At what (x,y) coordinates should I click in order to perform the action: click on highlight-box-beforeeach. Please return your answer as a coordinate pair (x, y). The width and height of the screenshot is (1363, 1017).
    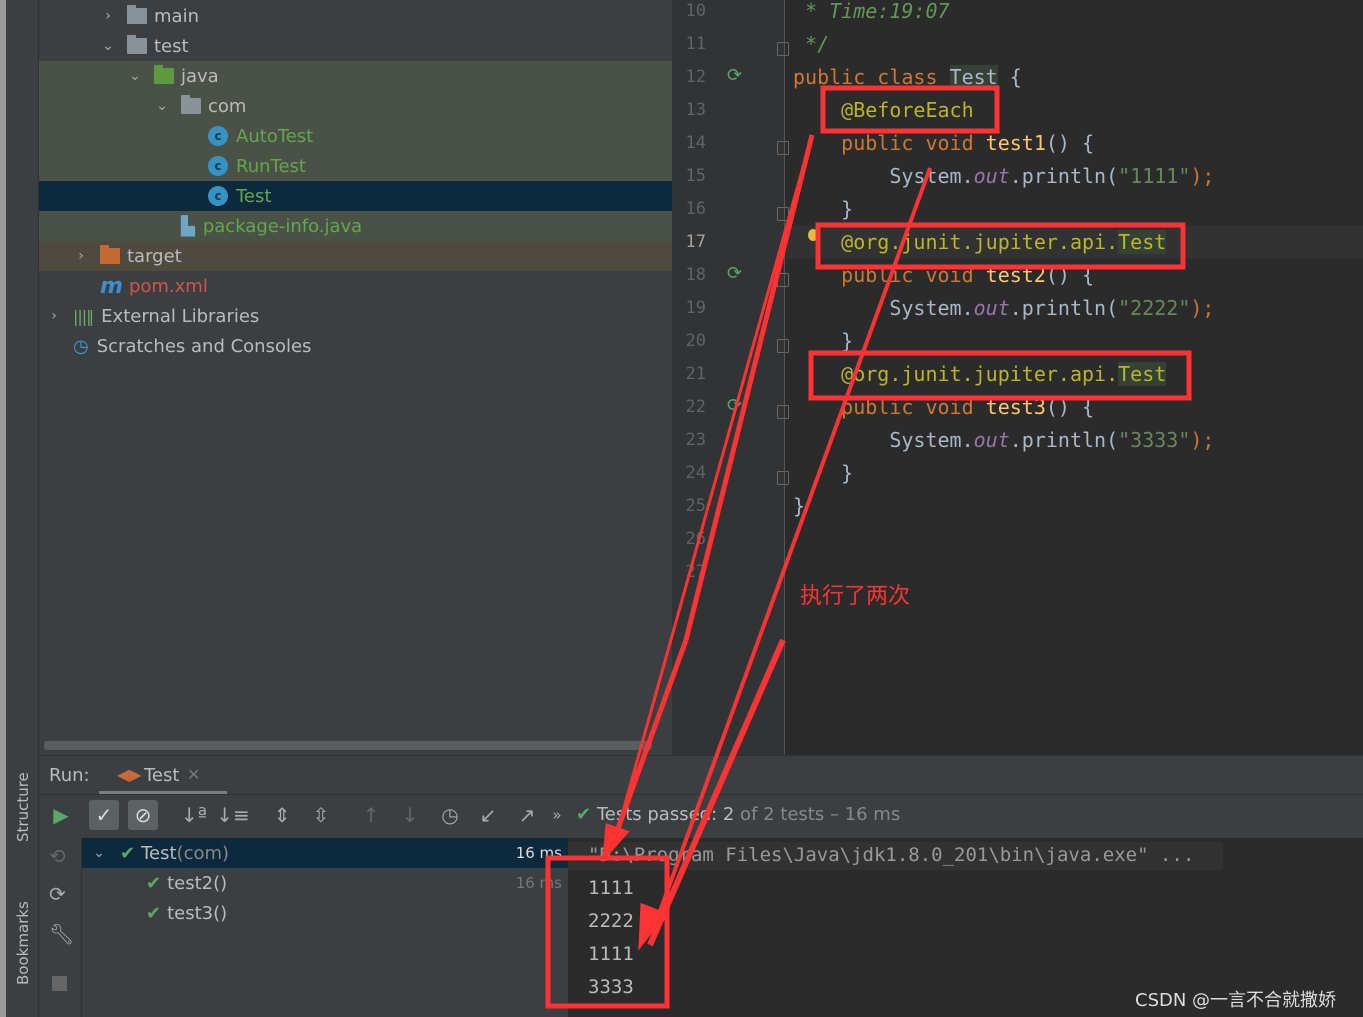
    Looking at the image, I should click on (910, 109).